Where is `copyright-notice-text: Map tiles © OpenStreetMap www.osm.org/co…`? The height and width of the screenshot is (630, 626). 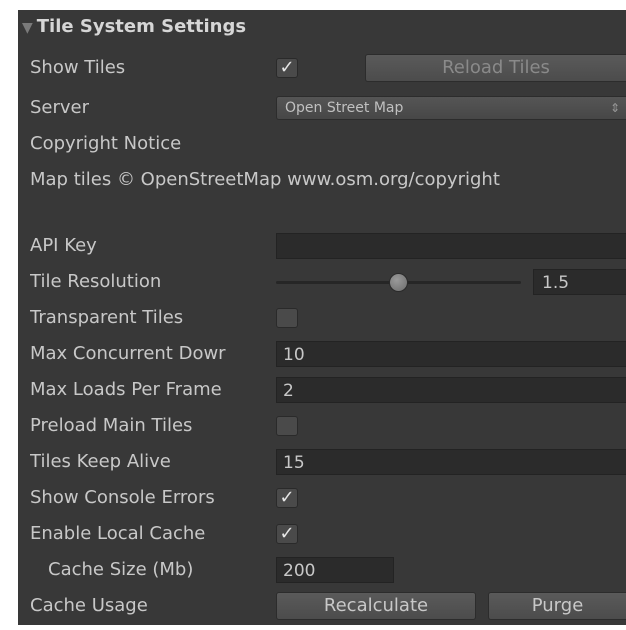 copyright-notice-text: Map tiles © OpenStreetMap www.osm.org/co… is located at coordinates (265, 179).